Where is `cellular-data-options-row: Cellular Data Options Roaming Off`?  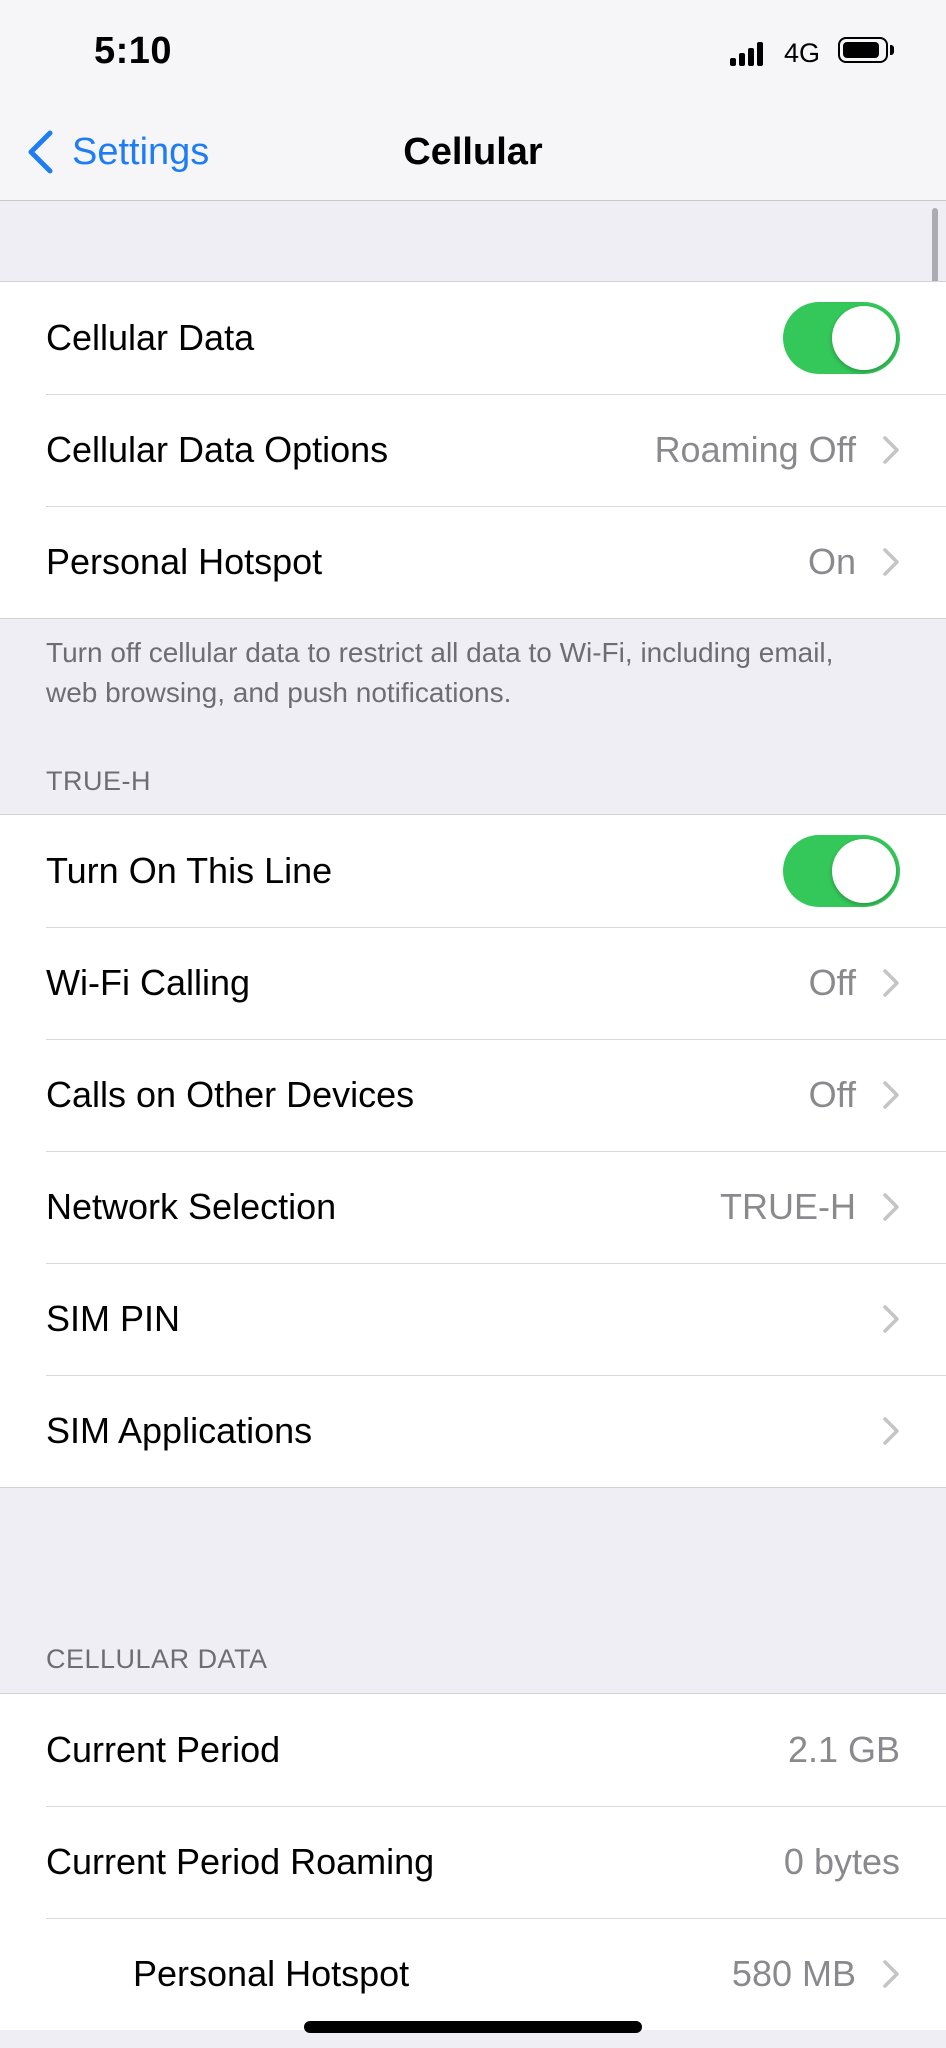 cellular-data-options-row: Cellular Data Options Roaming Off is located at coordinates (473, 450).